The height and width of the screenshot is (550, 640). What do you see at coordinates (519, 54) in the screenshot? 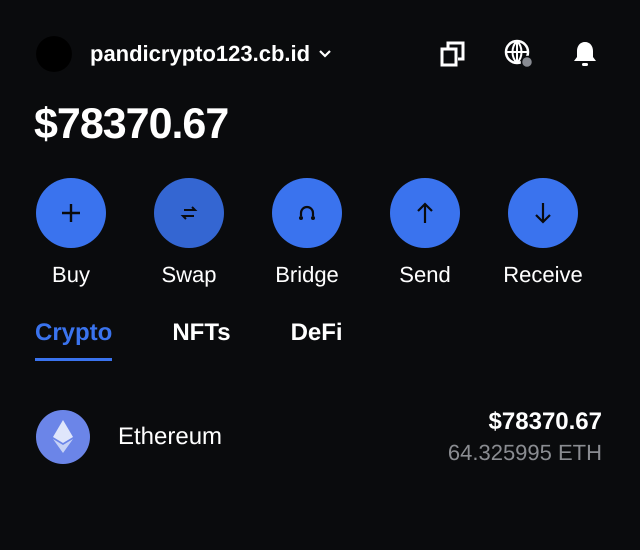
I see `globe-icon` at bounding box center [519, 54].